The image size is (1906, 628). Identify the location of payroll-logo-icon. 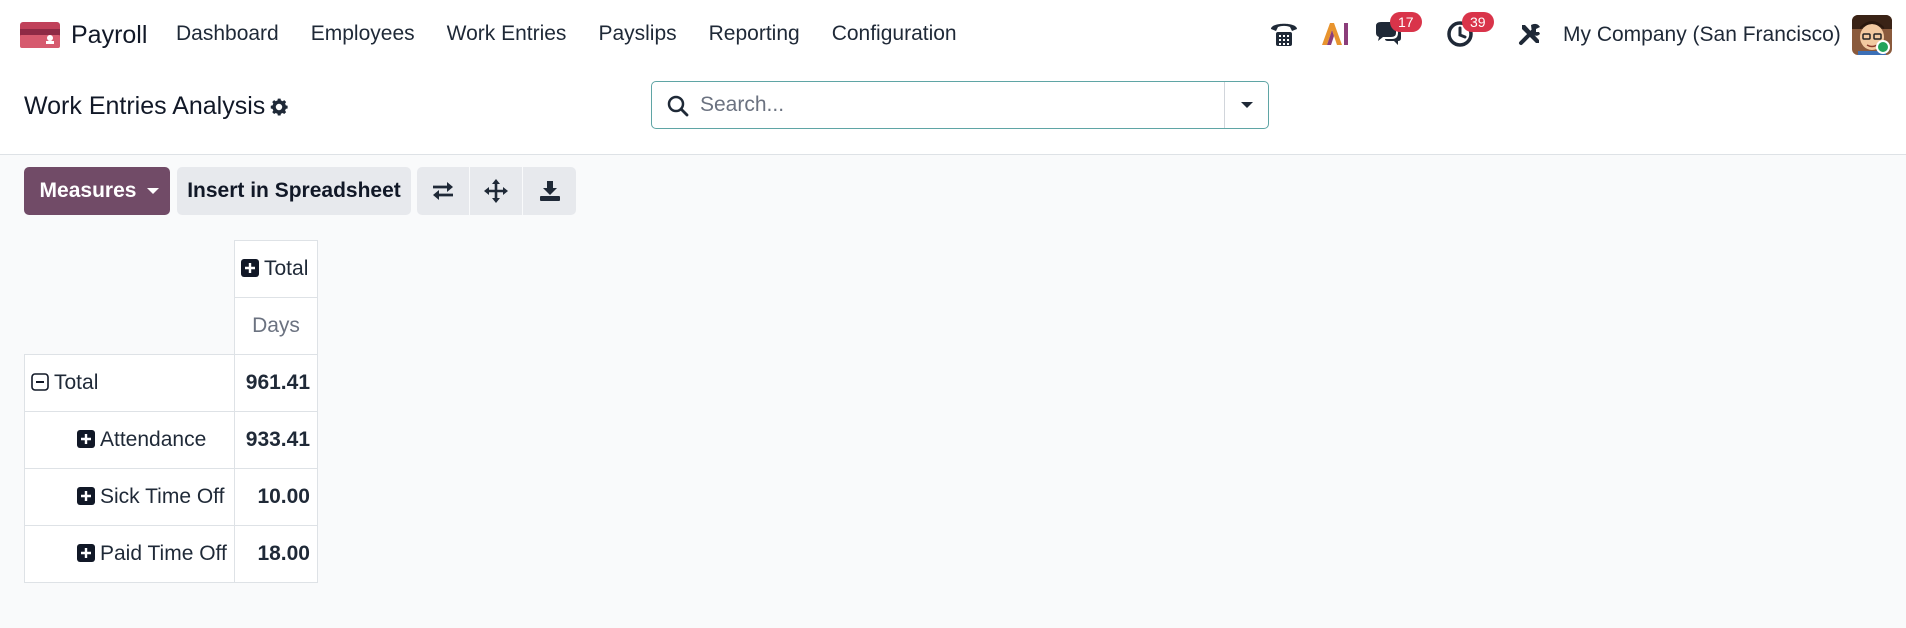
(40, 35).